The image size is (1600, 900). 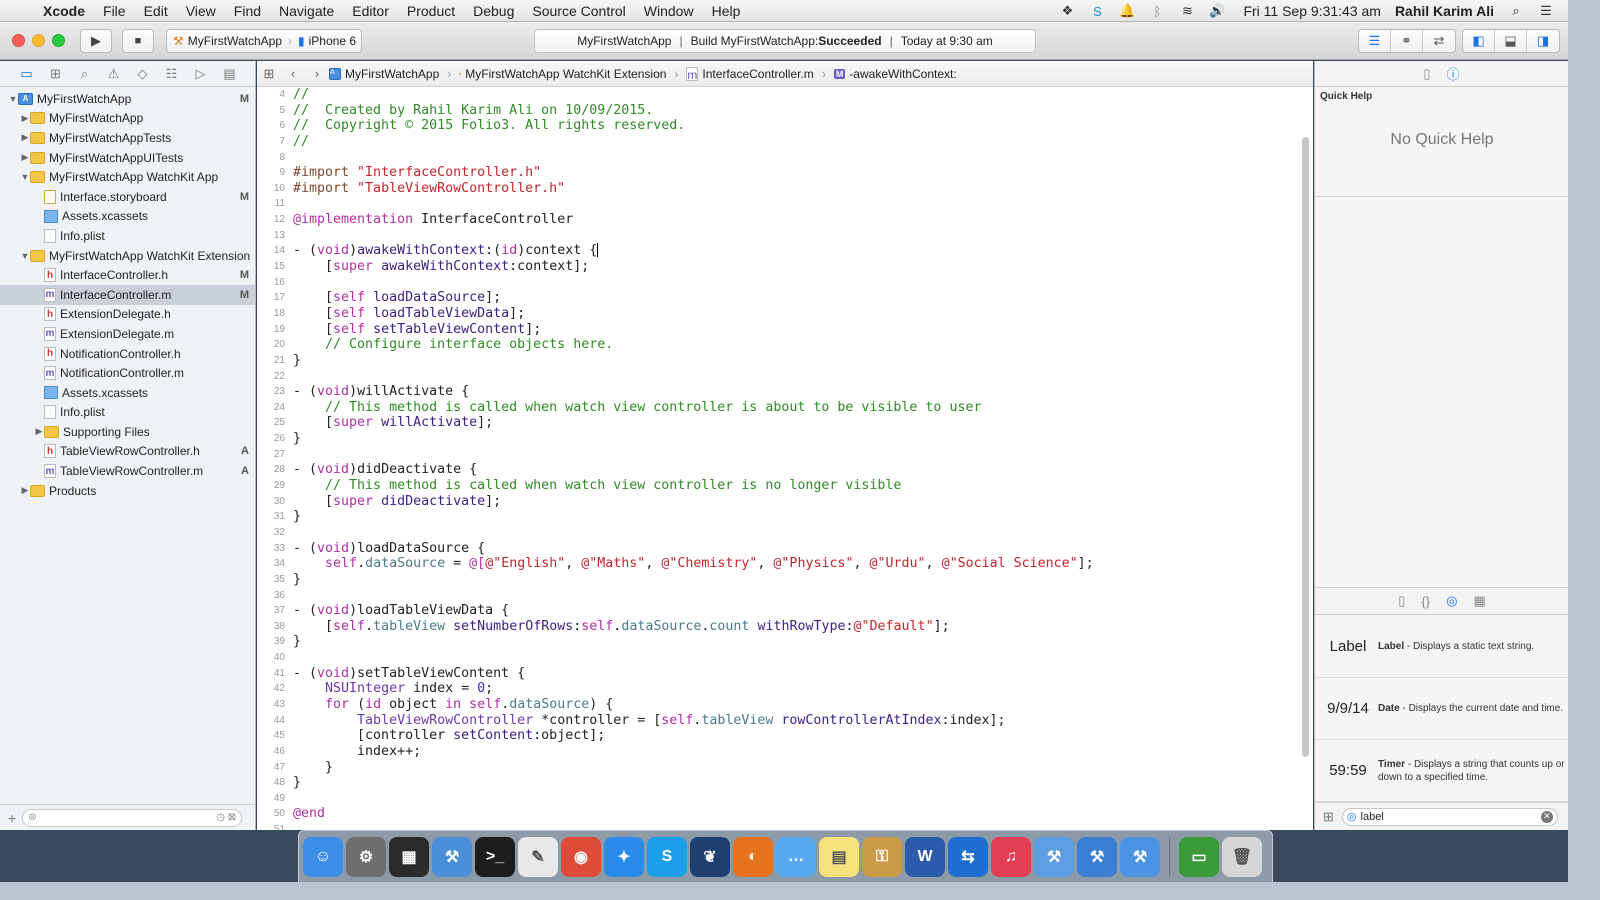 I want to click on file-inspector-icon: ▯, so click(x=1426, y=74).